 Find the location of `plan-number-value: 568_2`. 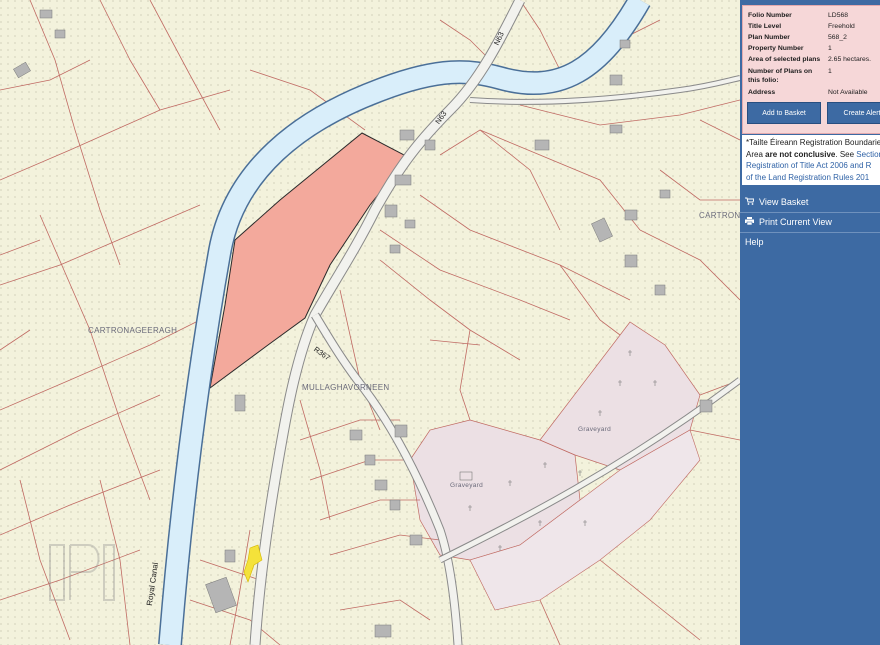

plan-number-value: 568_2 is located at coordinates (837, 37).